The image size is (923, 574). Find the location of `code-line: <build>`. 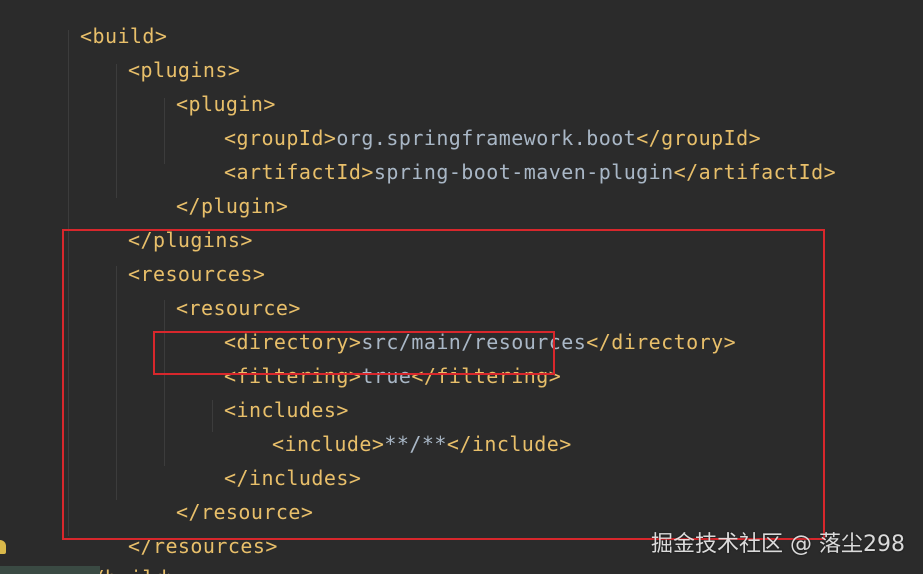

code-line: <build> is located at coordinates (83, 24).